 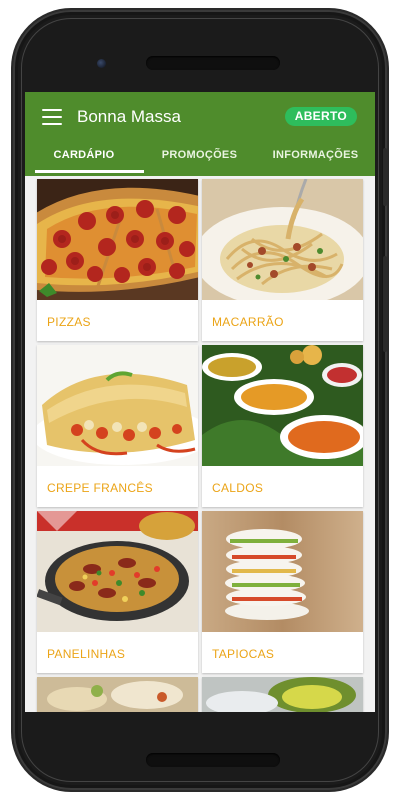 I want to click on bottom-speaker, so click(x=213, y=760).